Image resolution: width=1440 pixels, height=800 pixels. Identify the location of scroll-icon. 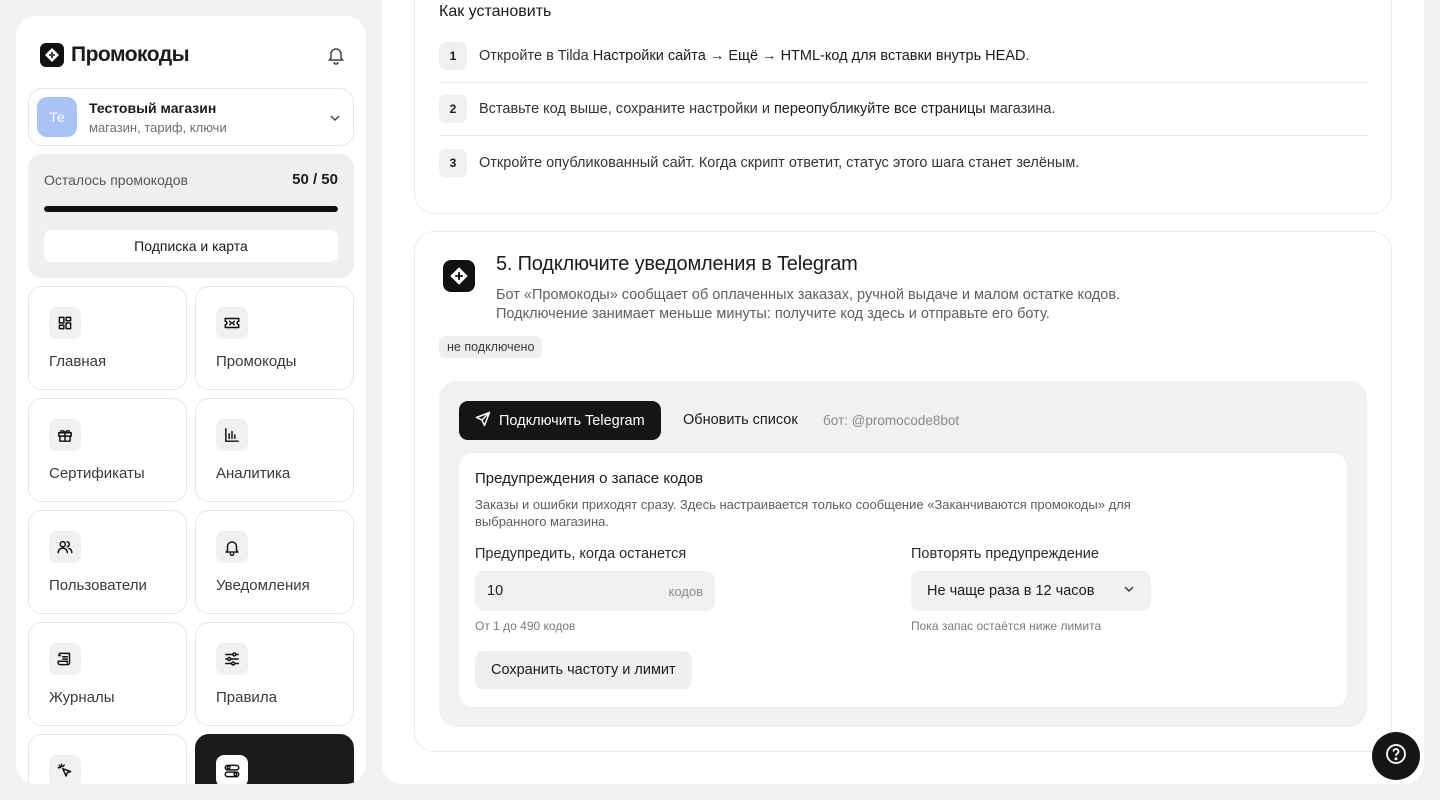
(65, 659).